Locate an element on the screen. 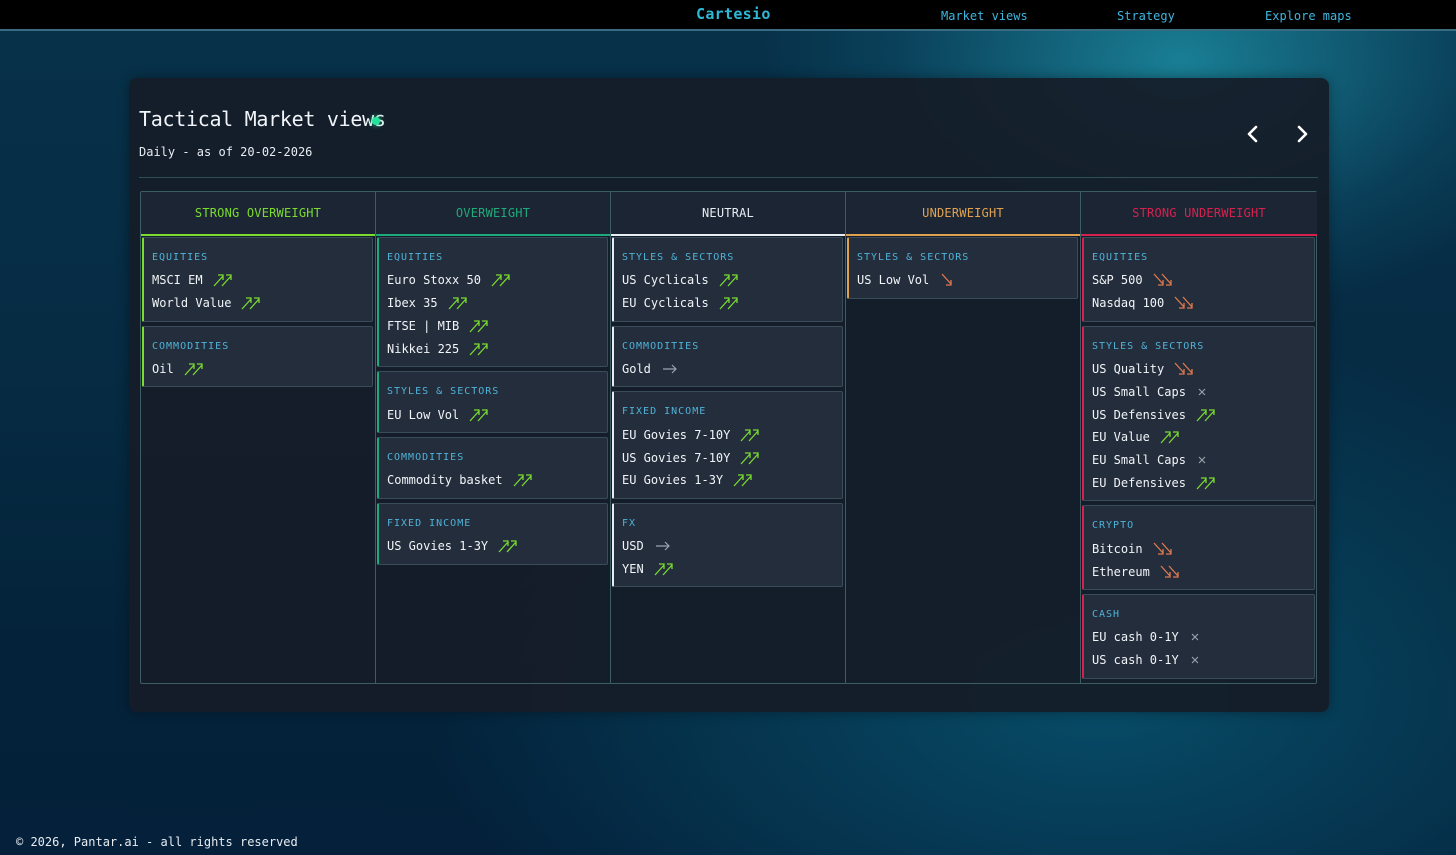 The width and height of the screenshot is (1456, 855). asset-label: EU Defensives is located at coordinates (1139, 482).